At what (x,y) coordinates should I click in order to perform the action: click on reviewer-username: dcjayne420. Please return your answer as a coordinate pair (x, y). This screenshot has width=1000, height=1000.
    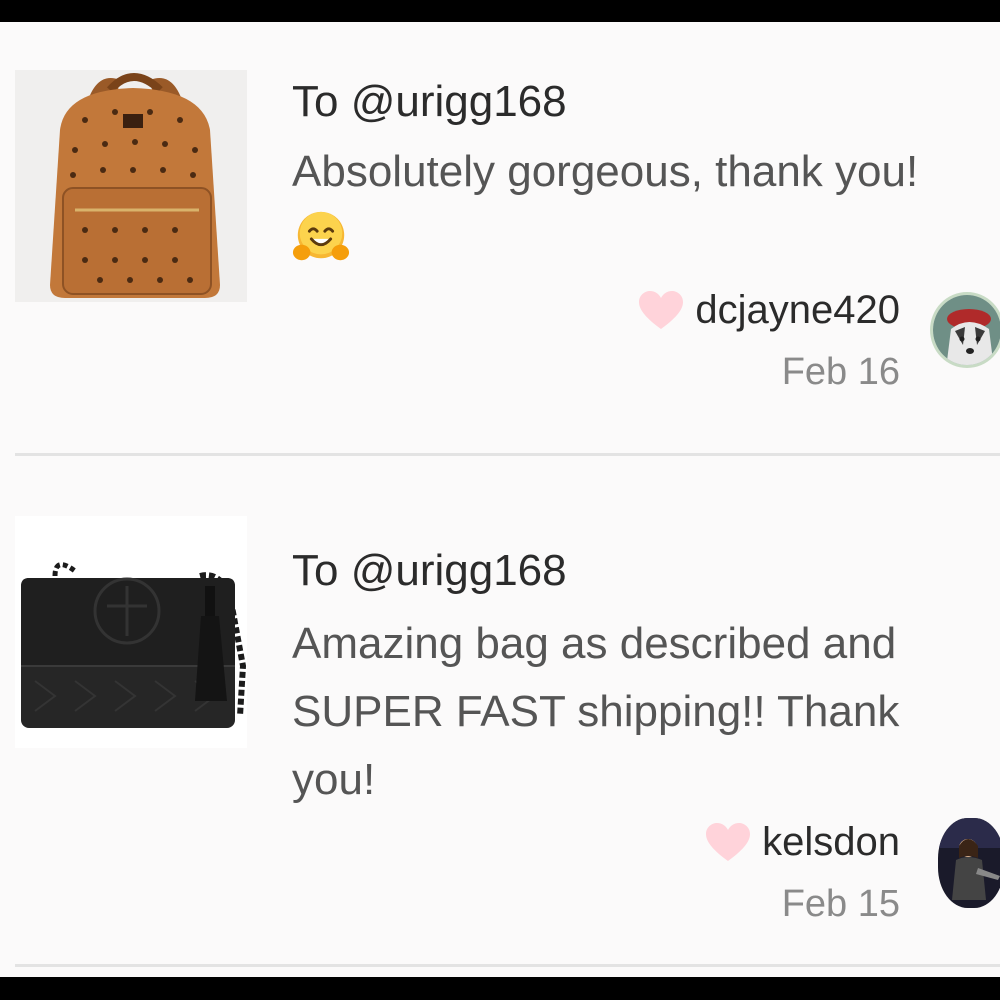
    Looking at the image, I should click on (797, 310).